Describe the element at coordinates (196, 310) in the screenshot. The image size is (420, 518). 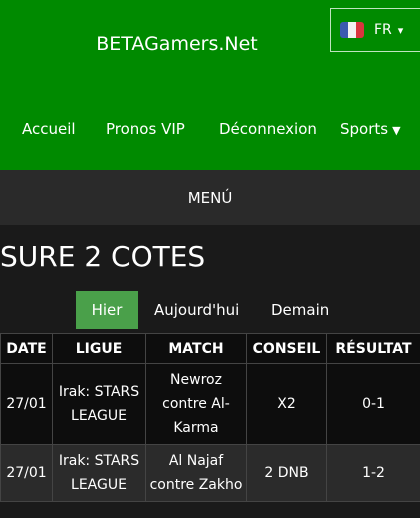
I see `tab-aujourdhui: Aujourd'hui` at that location.